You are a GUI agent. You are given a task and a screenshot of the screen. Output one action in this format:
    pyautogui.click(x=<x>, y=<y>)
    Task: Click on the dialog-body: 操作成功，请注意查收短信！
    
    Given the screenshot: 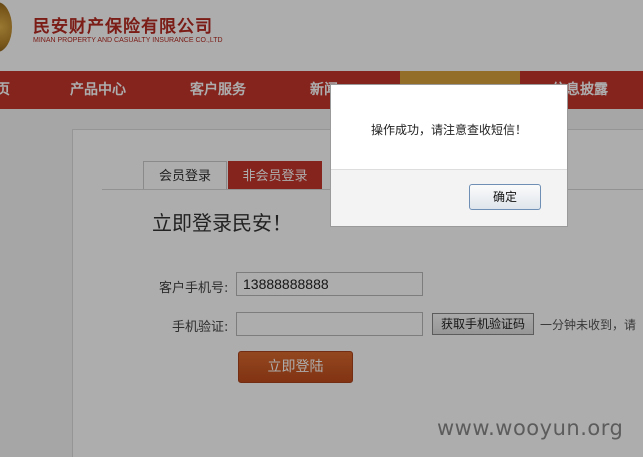 What is the action you would take?
    pyautogui.click(x=449, y=127)
    